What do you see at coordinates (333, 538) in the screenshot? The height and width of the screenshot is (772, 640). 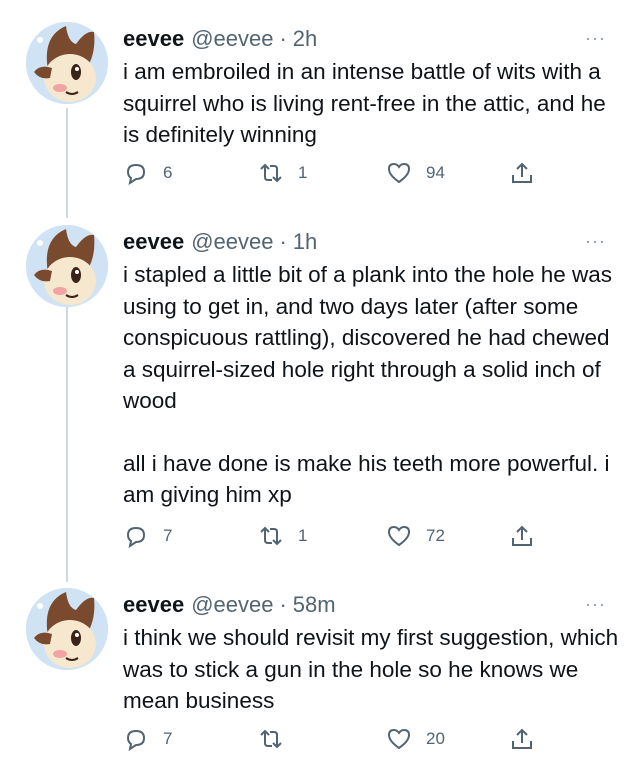 I see `action-bar: 7 1 72` at bounding box center [333, 538].